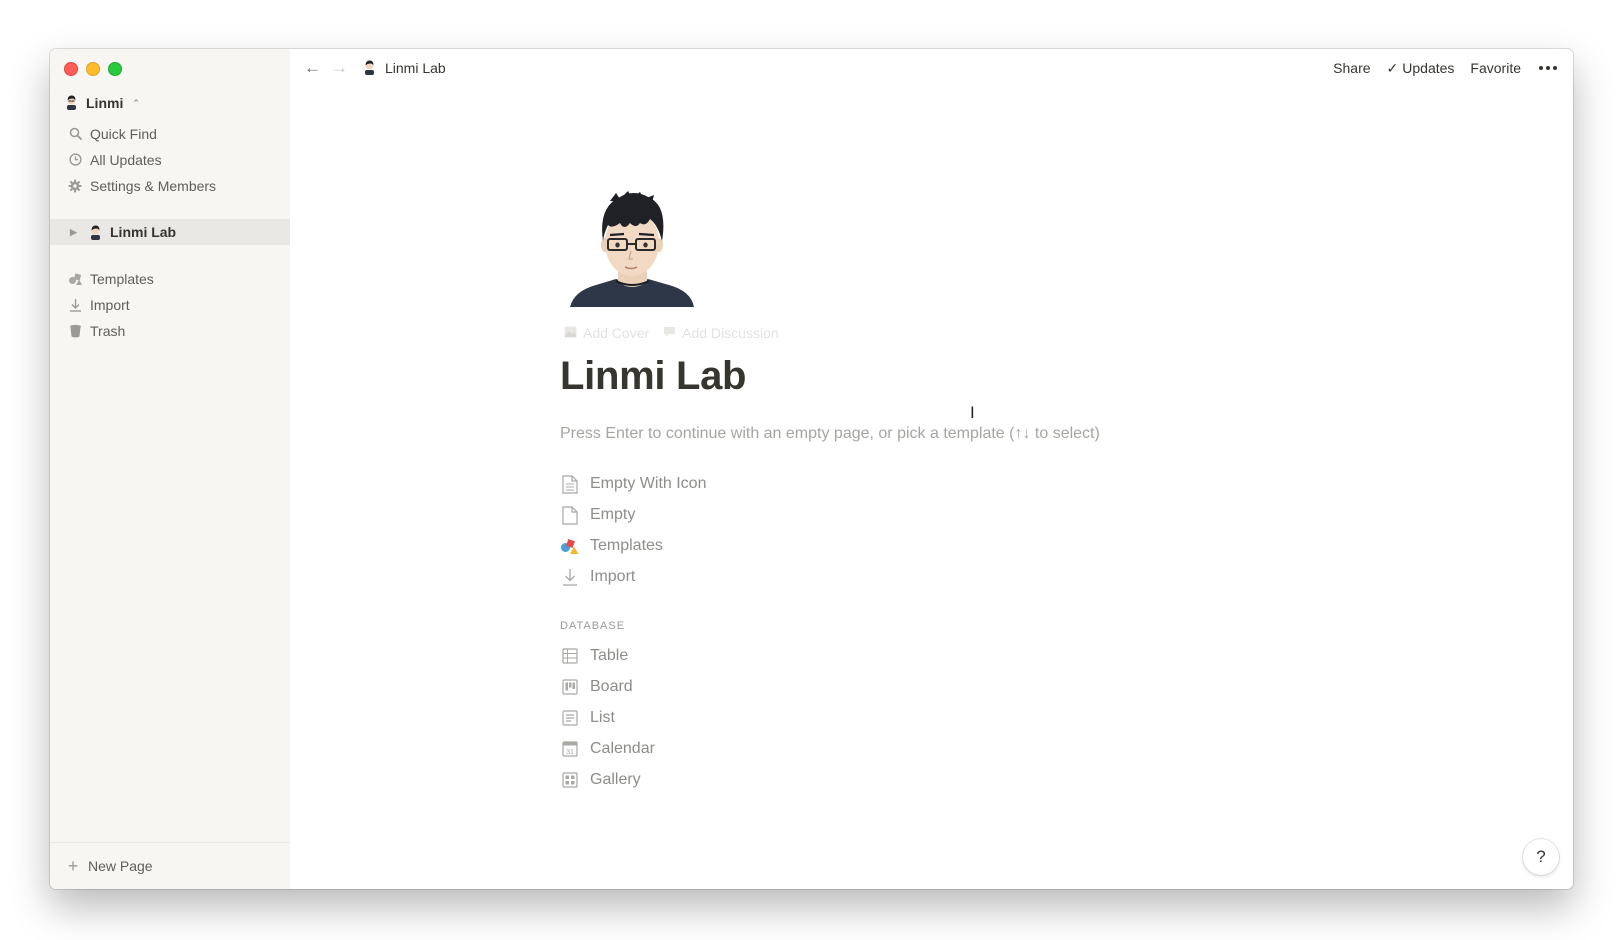  What do you see at coordinates (613, 514) in the screenshot?
I see `template-label: Empty` at bounding box center [613, 514].